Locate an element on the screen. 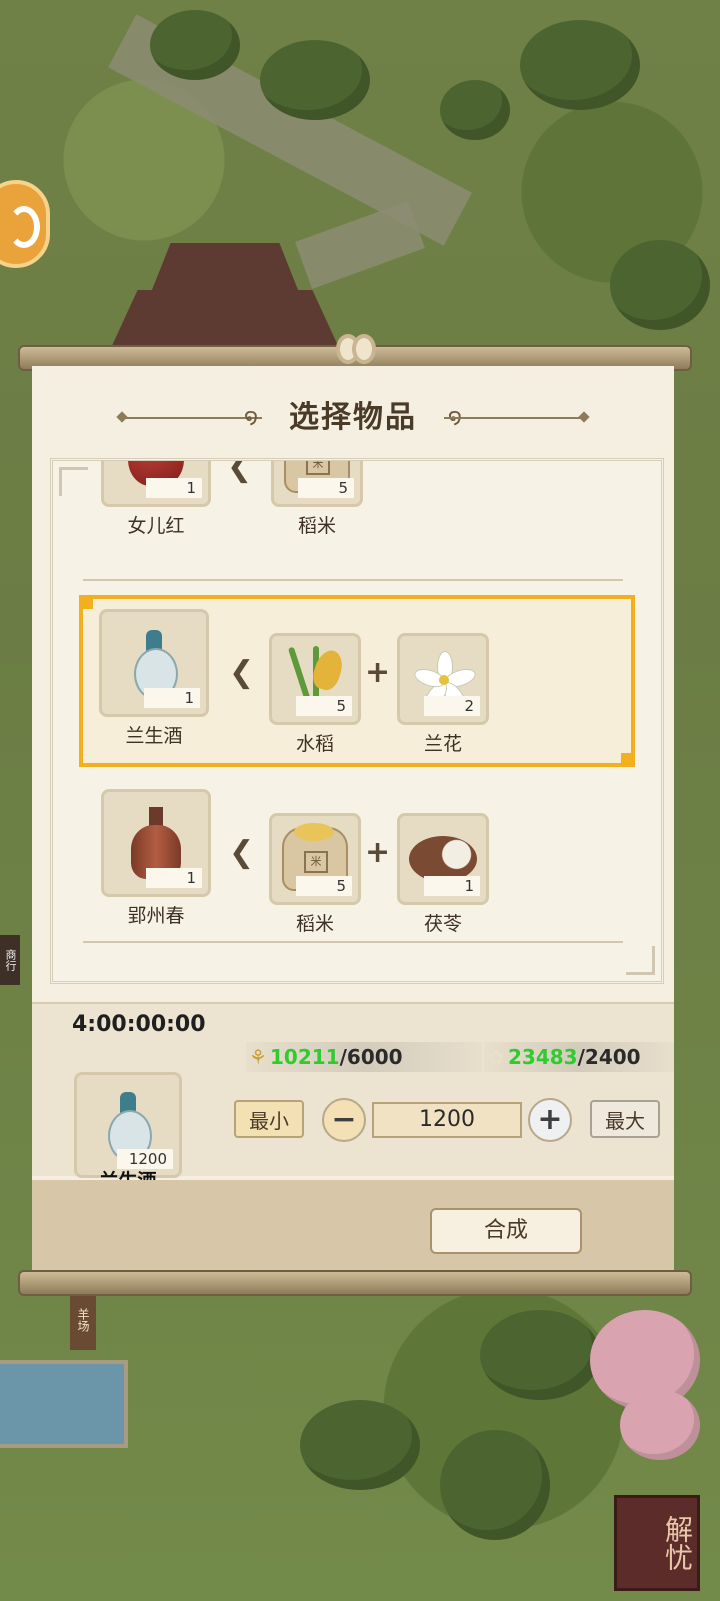 Image resolution: width=720 pixels, height=1601 pixels. resource-rice: ⚘ 10211/6000 is located at coordinates (364, 1057).